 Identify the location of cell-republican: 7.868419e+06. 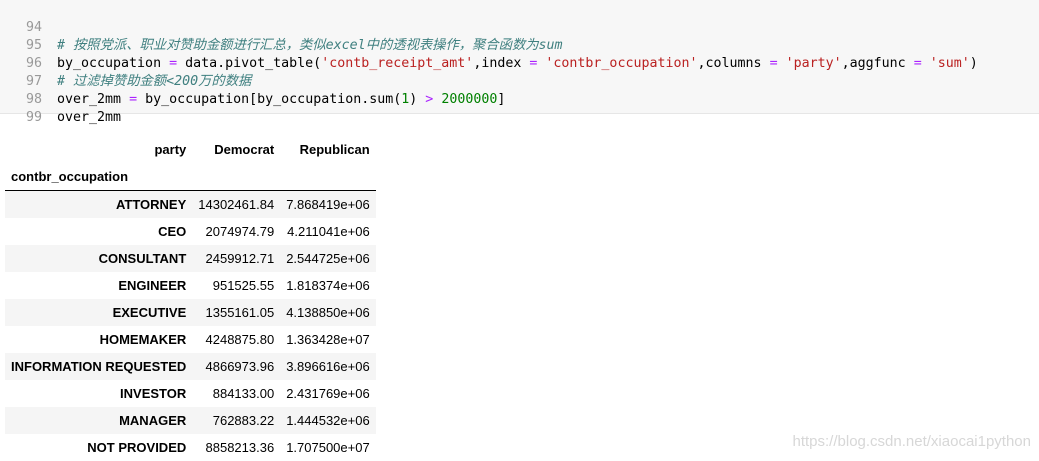
(328, 204).